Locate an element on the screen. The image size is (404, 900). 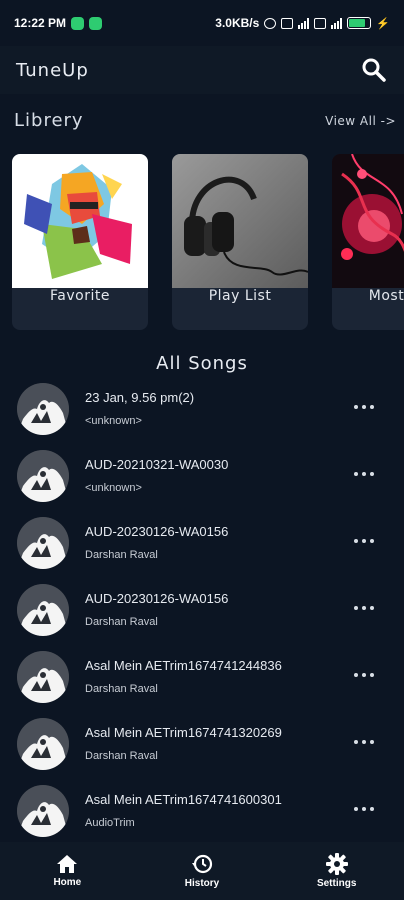
card-label: Play List is located at coordinates (240, 296).